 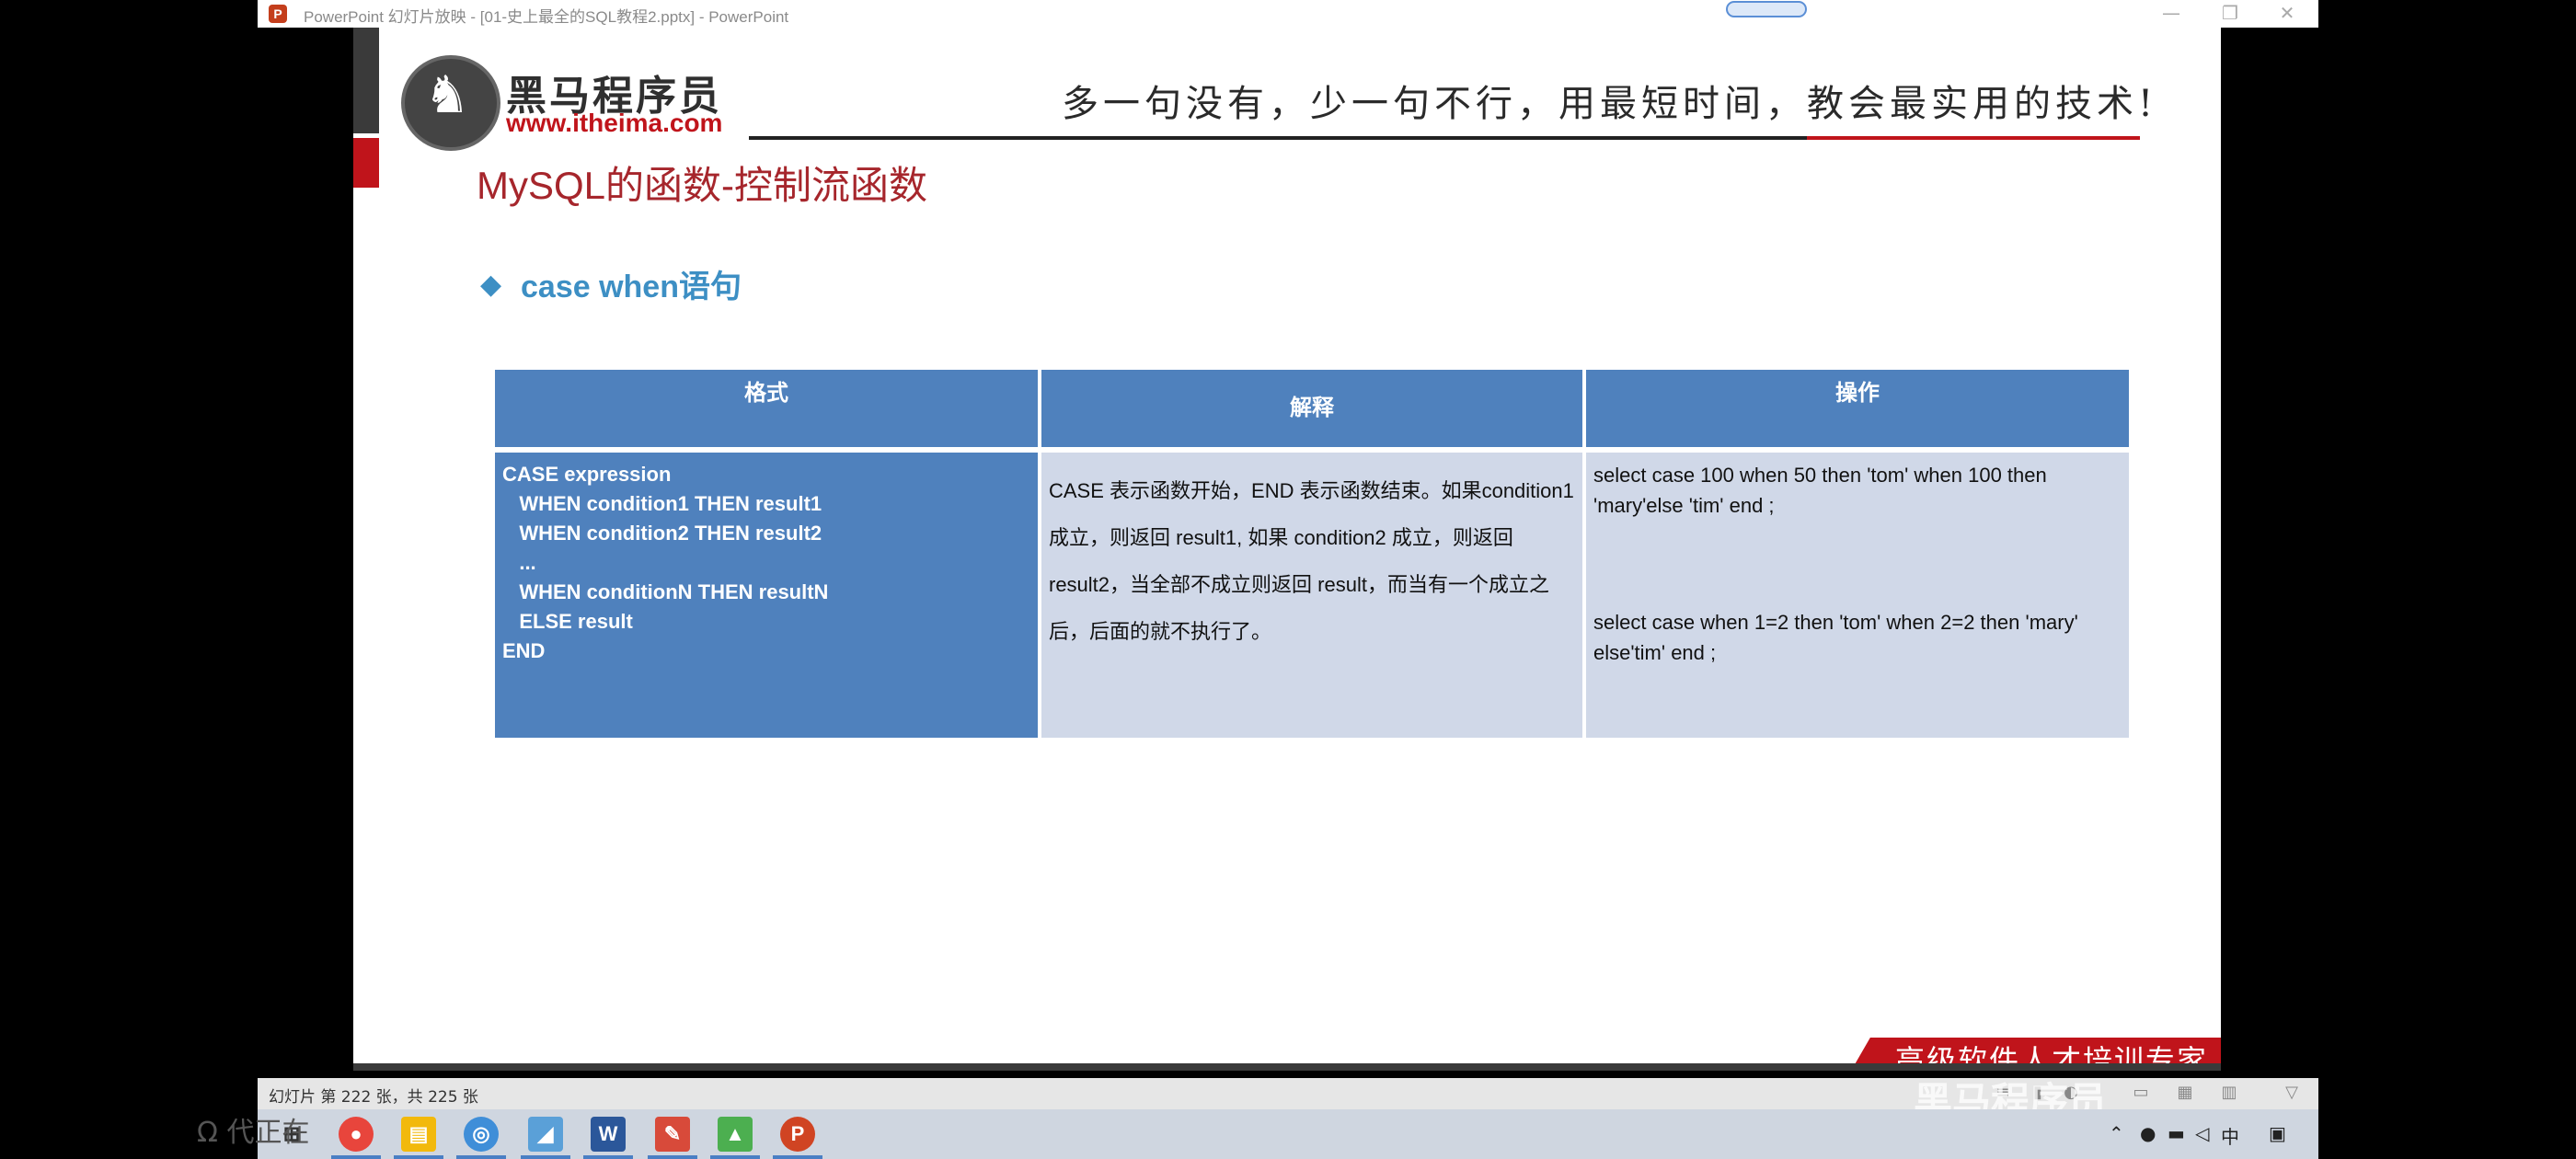 What do you see at coordinates (662, 533) in the screenshot?
I see `format-line: WHEN condition2 THEN result2` at bounding box center [662, 533].